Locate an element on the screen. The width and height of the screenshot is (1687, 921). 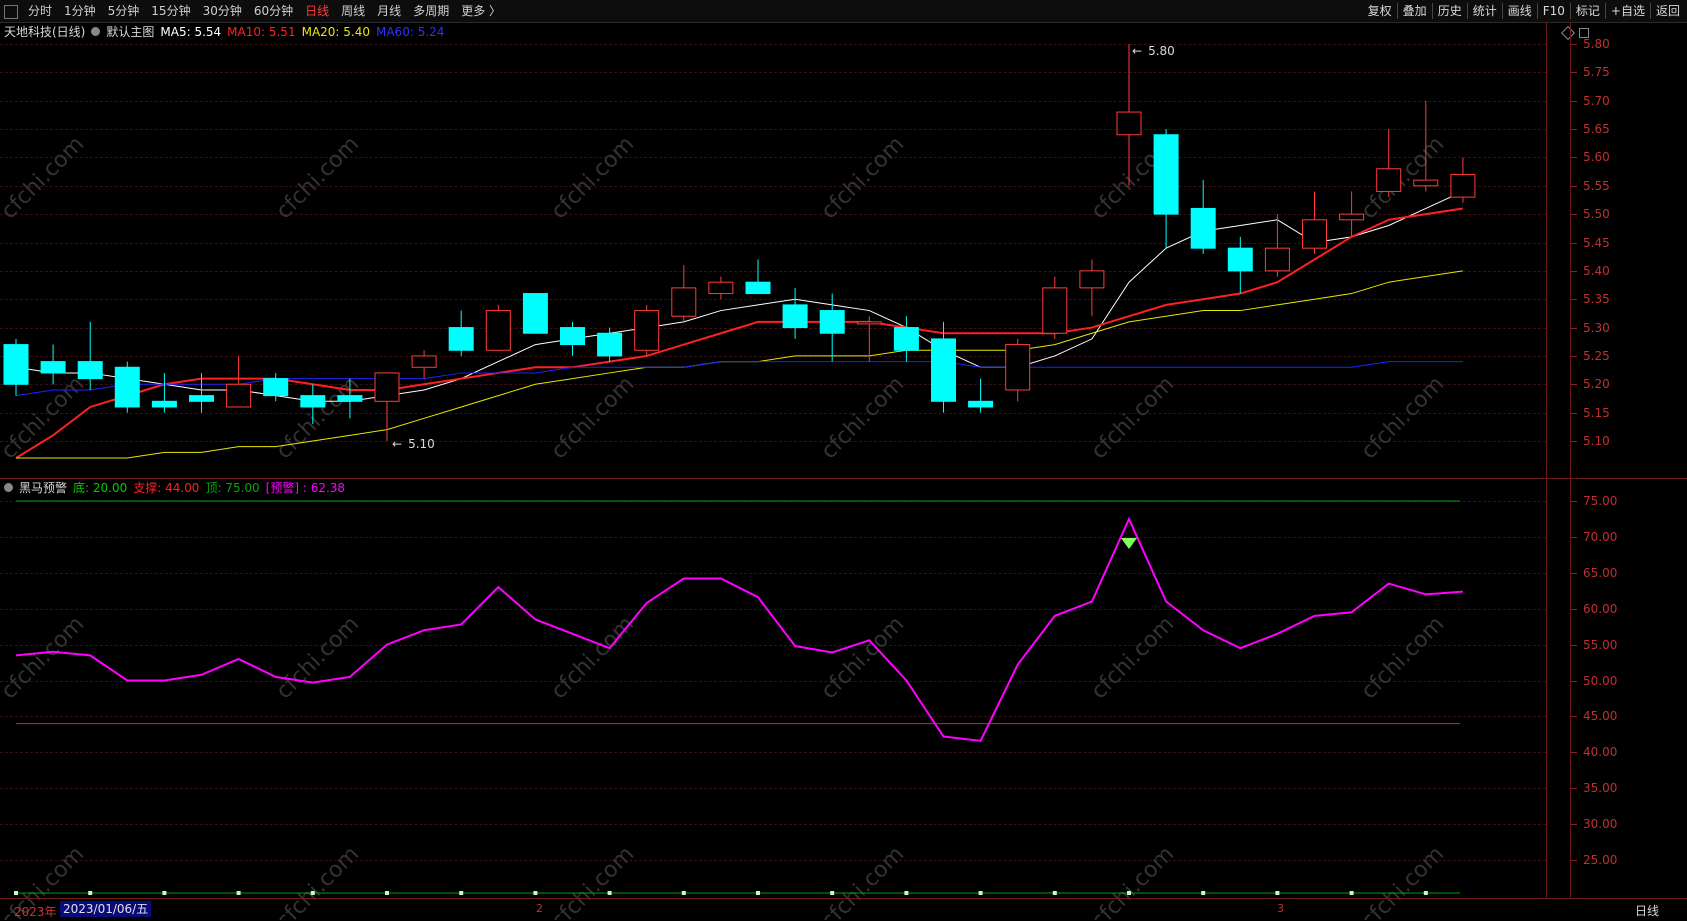
high-value: 5.80 is located at coordinates (1161, 51).